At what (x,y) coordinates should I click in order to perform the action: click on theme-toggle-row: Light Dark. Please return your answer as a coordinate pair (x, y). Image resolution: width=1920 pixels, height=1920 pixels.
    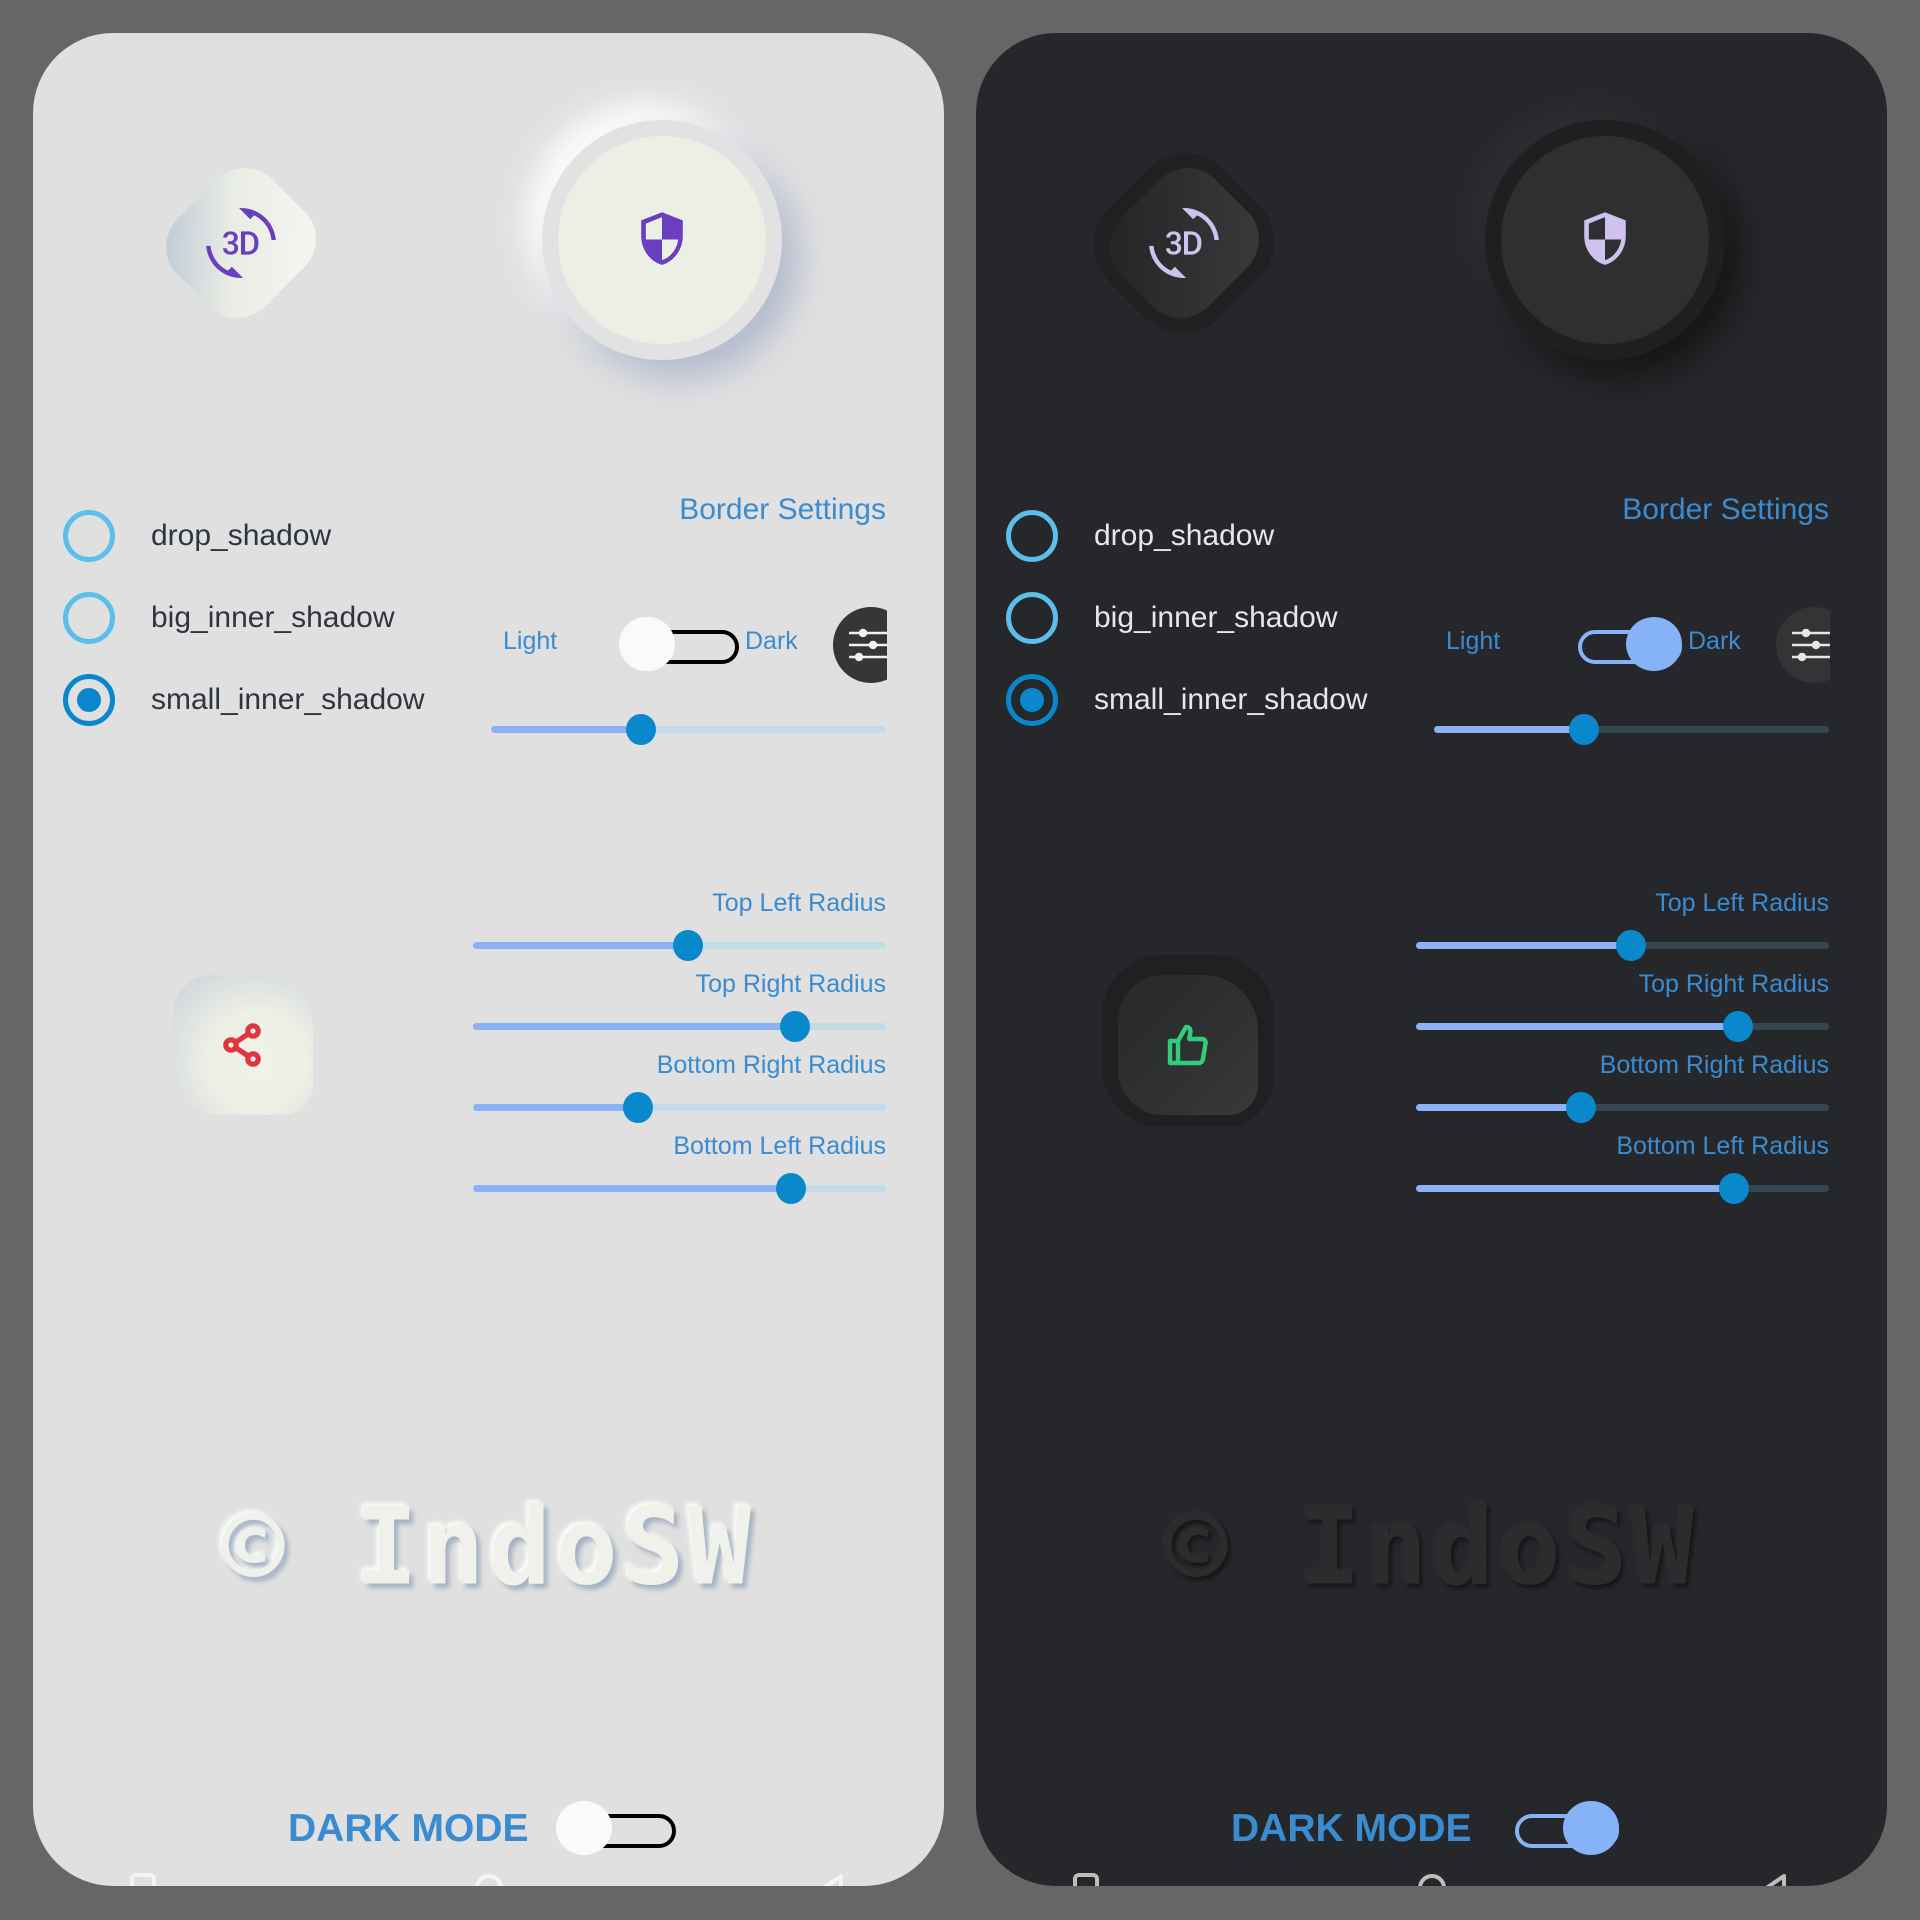
    Looking at the image, I should click on (1638, 645).